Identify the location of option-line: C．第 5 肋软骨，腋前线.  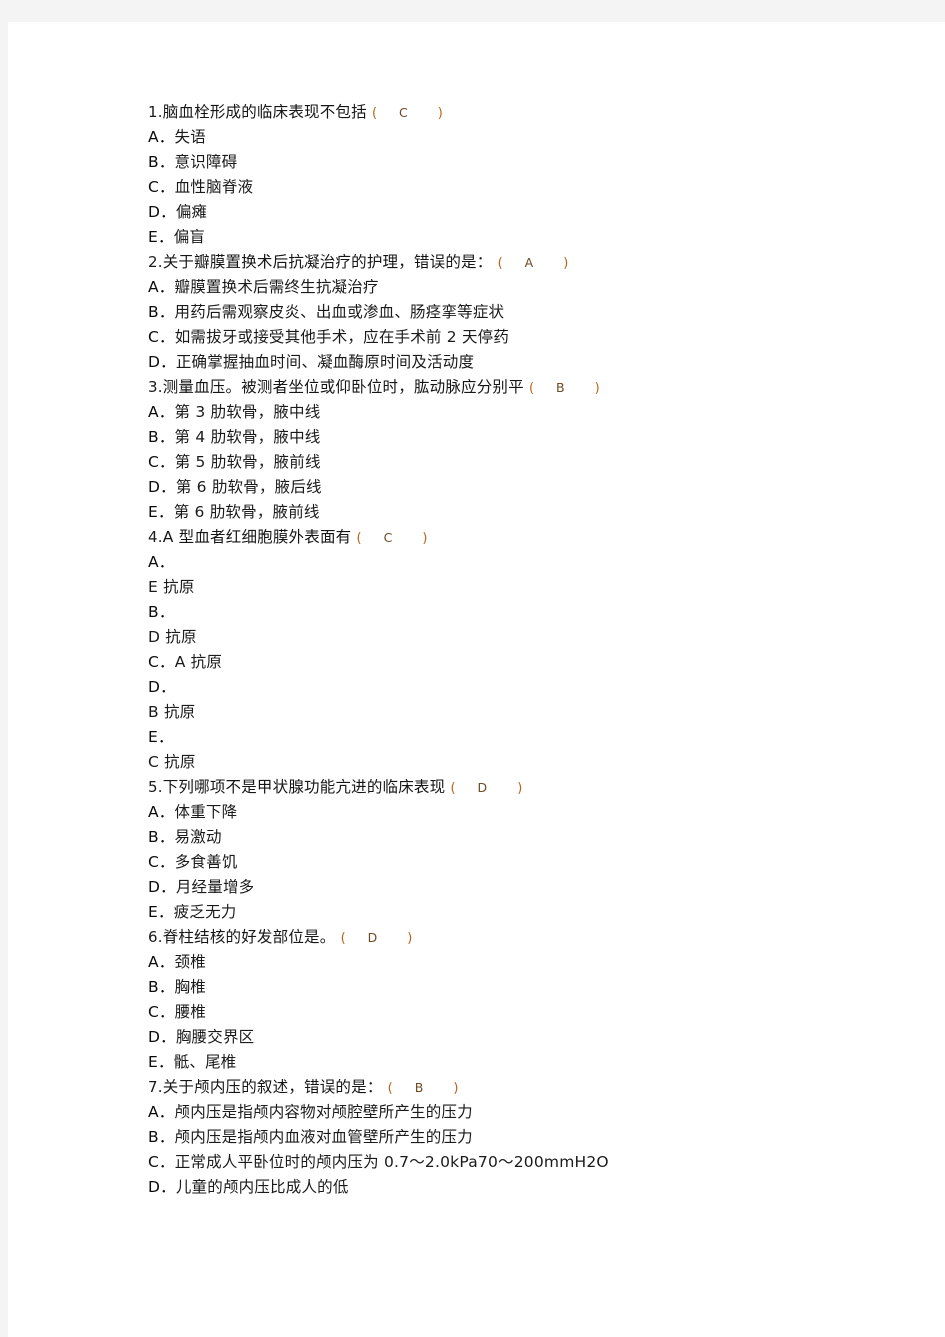
(518, 462).